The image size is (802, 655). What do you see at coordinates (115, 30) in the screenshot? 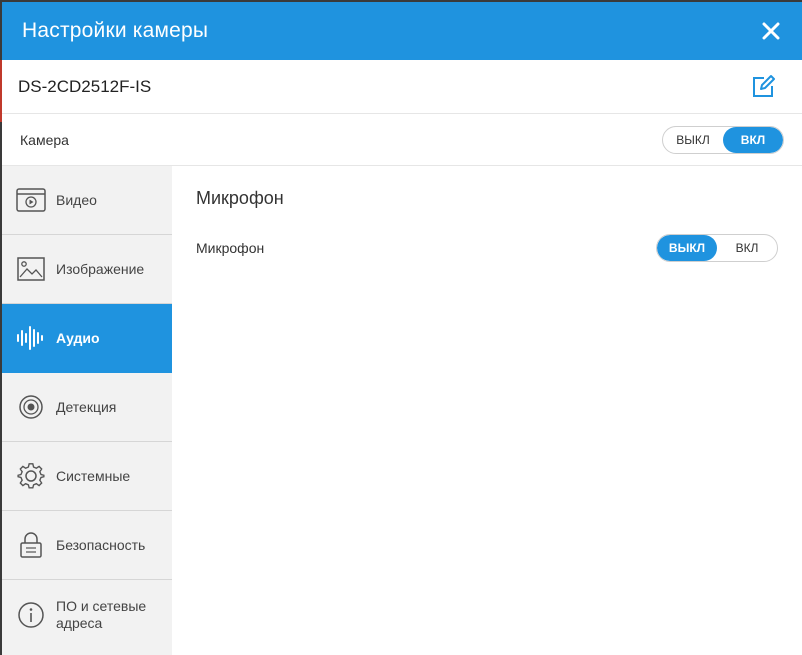
I see `dialog-title: Настройки камеры` at bounding box center [115, 30].